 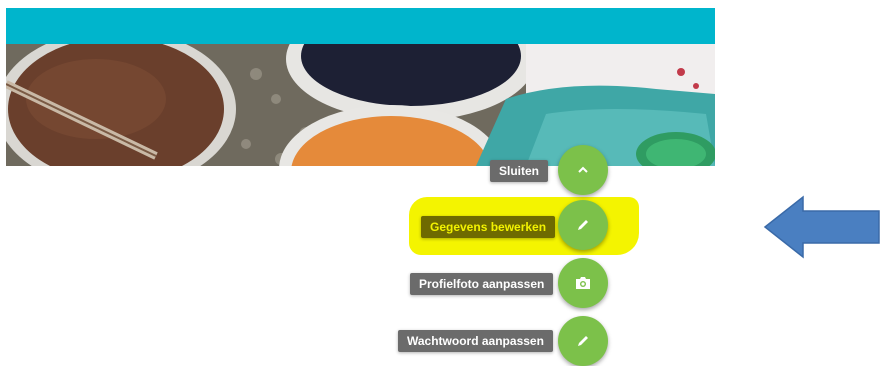 I want to click on change-password-button, so click(x=583, y=341).